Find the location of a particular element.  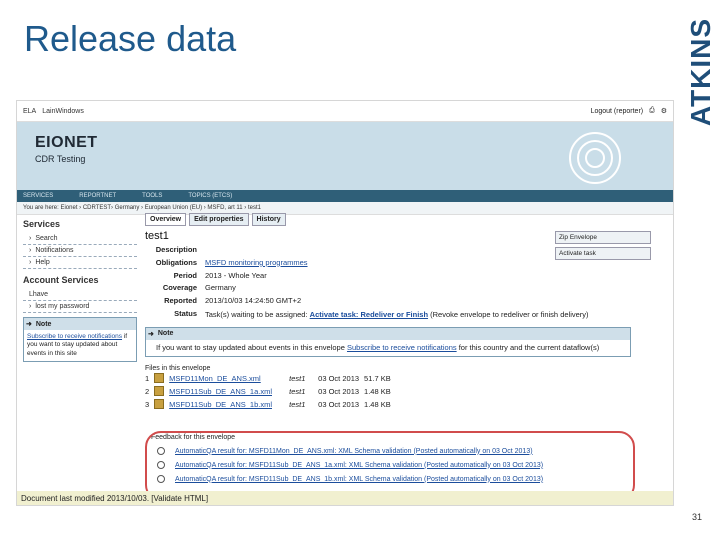

topbar-item-windows: LainWindows is located at coordinates (63, 111).